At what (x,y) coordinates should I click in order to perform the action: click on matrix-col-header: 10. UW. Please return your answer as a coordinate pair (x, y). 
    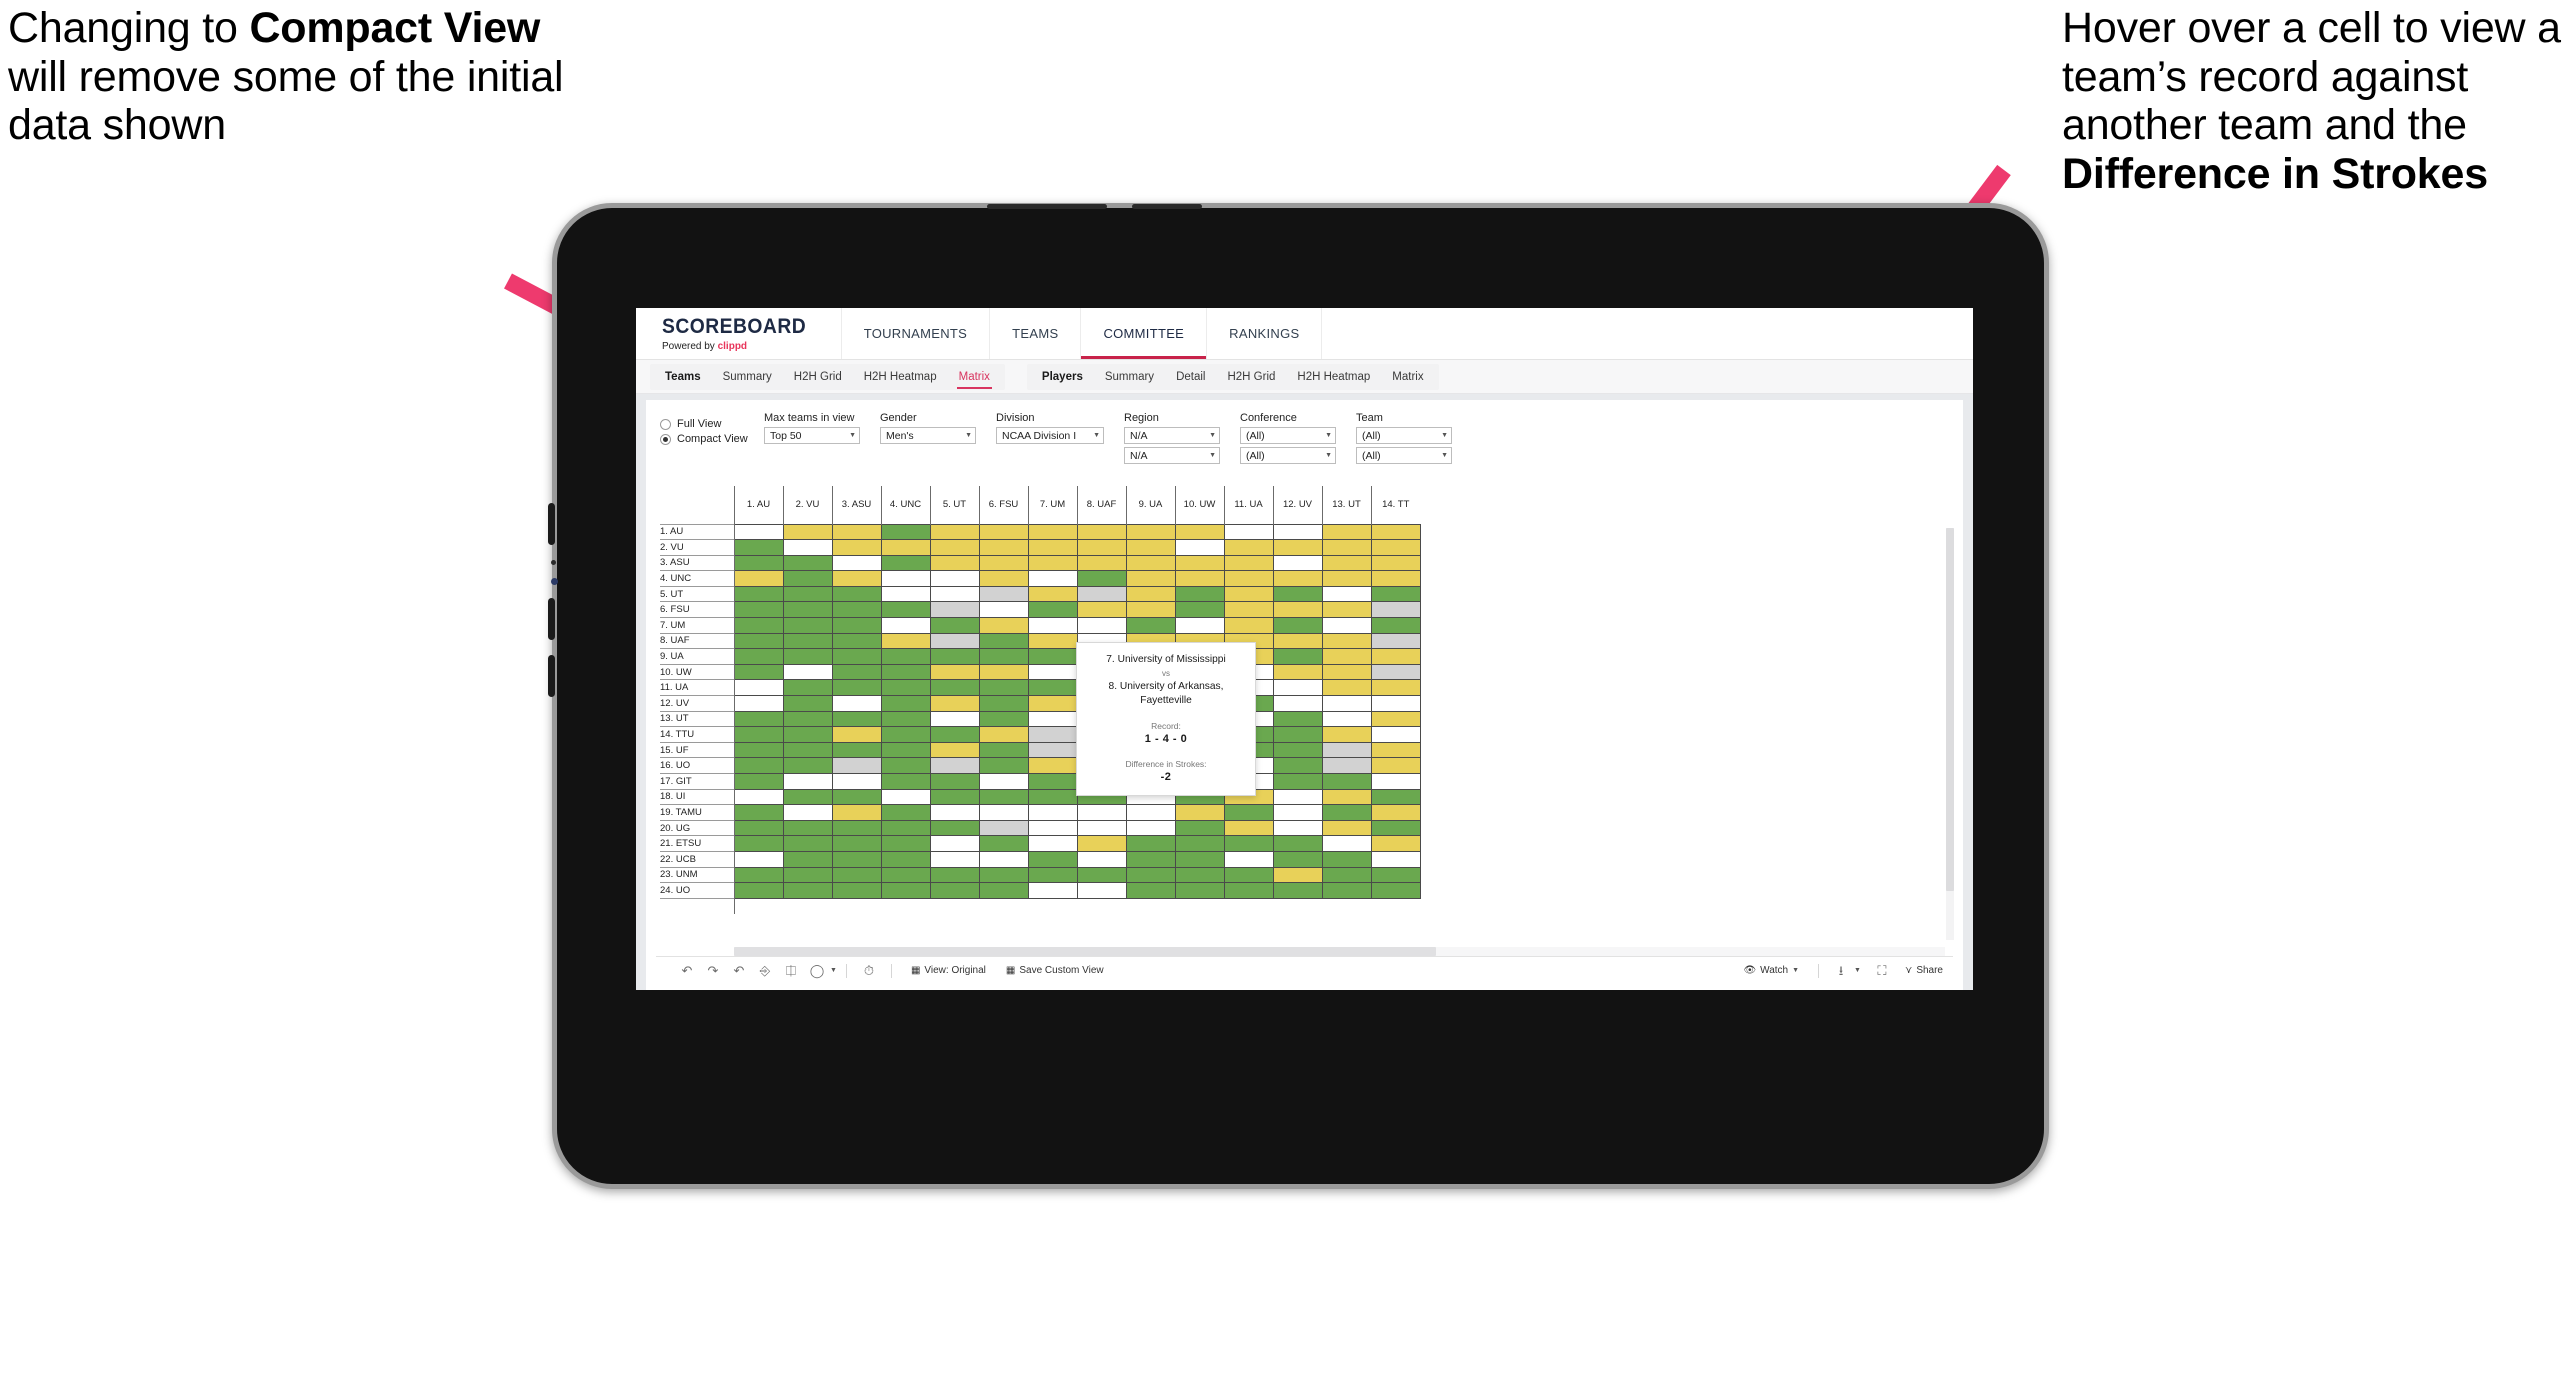
    Looking at the image, I should click on (1199, 505).